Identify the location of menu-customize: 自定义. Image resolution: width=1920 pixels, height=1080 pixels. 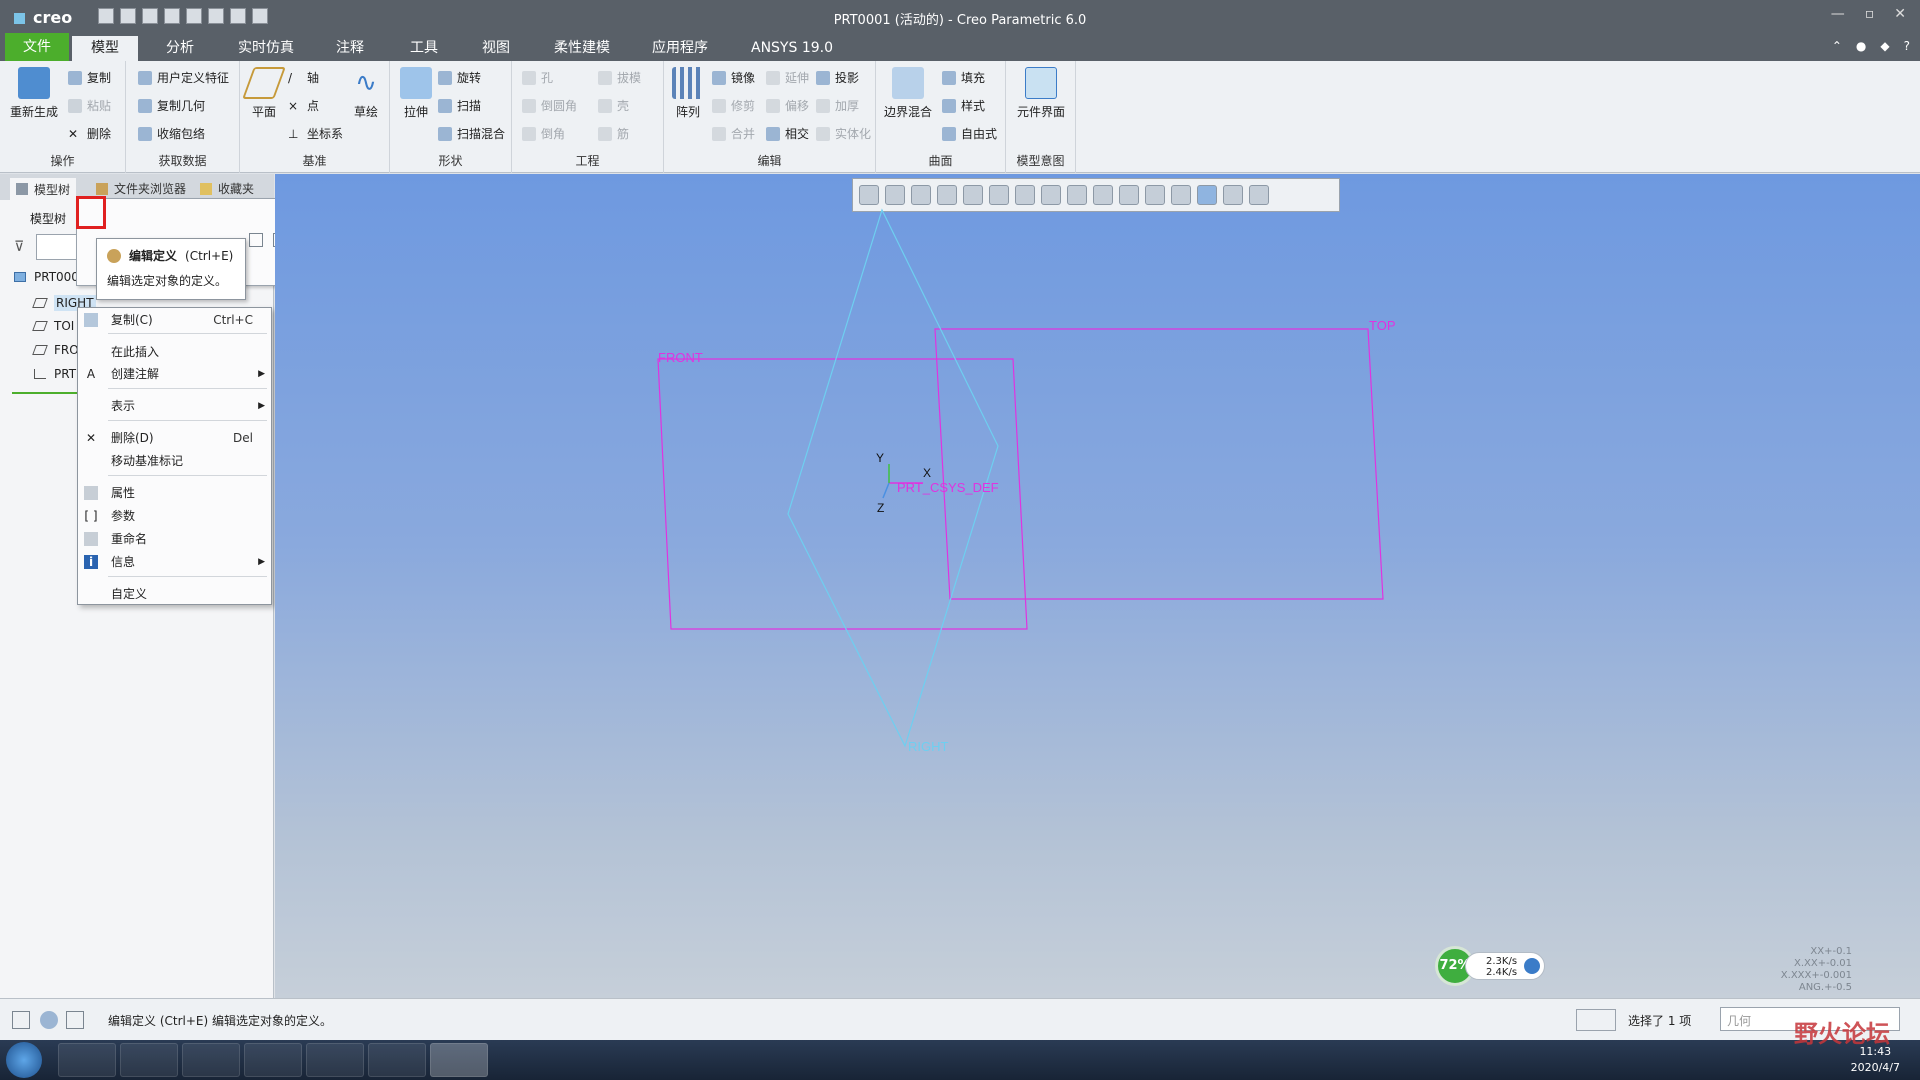
(174, 594).